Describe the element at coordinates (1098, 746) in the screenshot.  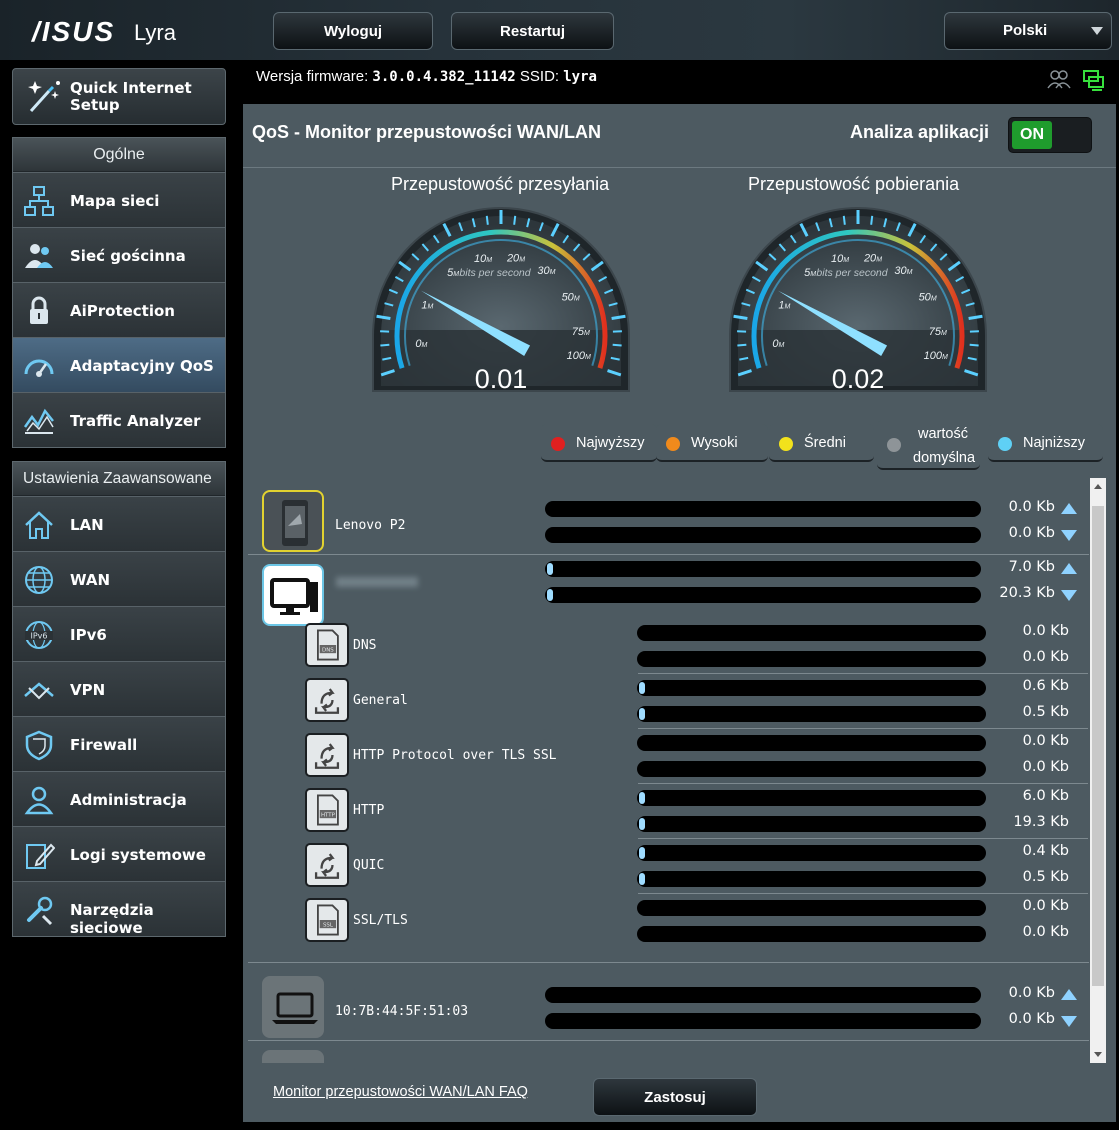
I see `scroll-thumb` at that location.